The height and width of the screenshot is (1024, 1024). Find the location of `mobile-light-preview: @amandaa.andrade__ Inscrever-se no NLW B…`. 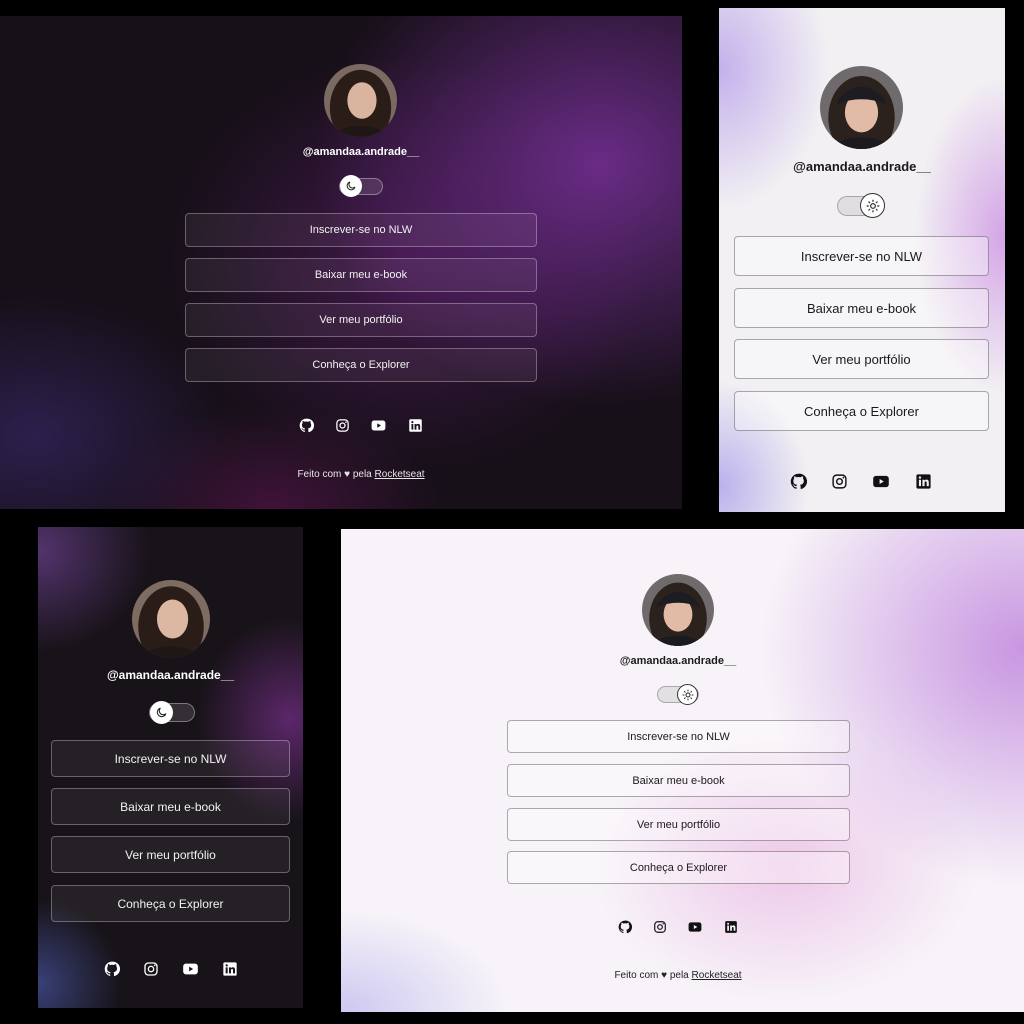

mobile-light-preview: @amandaa.andrade__ Inscrever-se no NLW B… is located at coordinates (862, 260).